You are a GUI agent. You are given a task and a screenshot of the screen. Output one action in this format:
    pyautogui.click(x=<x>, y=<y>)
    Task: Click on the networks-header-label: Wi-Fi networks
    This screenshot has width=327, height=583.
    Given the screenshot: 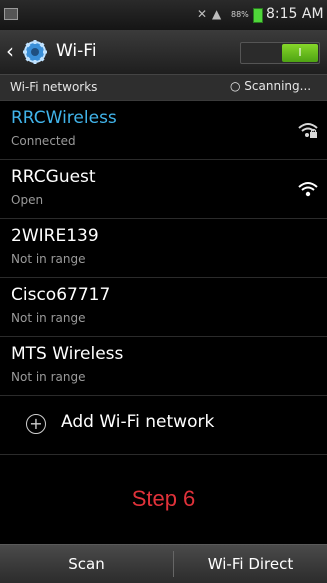 What is the action you would take?
    pyautogui.click(x=54, y=87)
    